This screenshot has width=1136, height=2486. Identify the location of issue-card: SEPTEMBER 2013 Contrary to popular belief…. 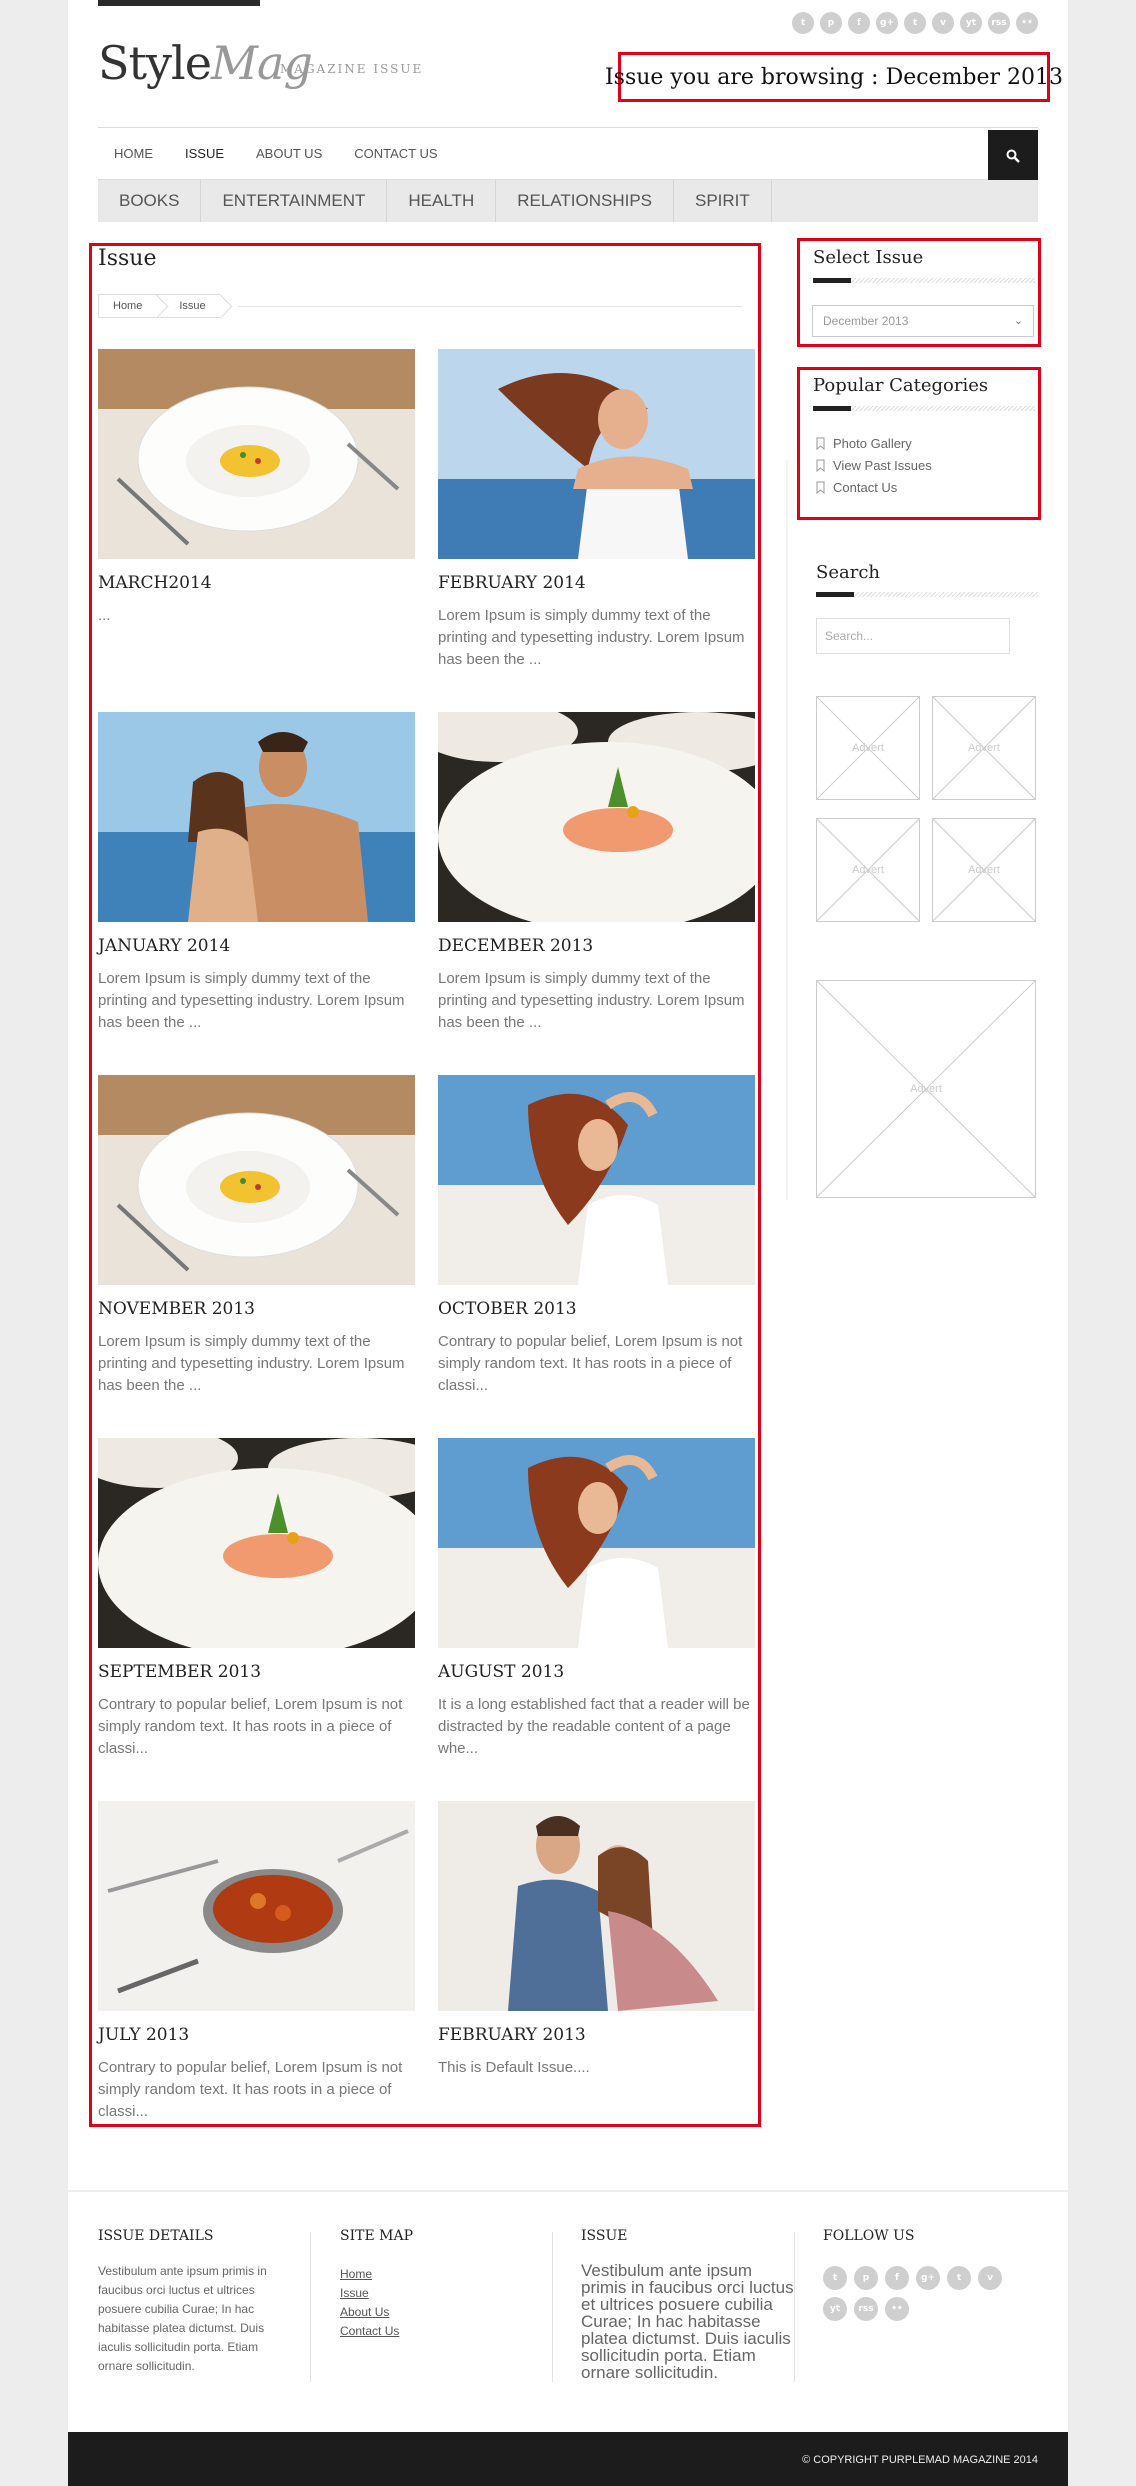
(256, 1599).